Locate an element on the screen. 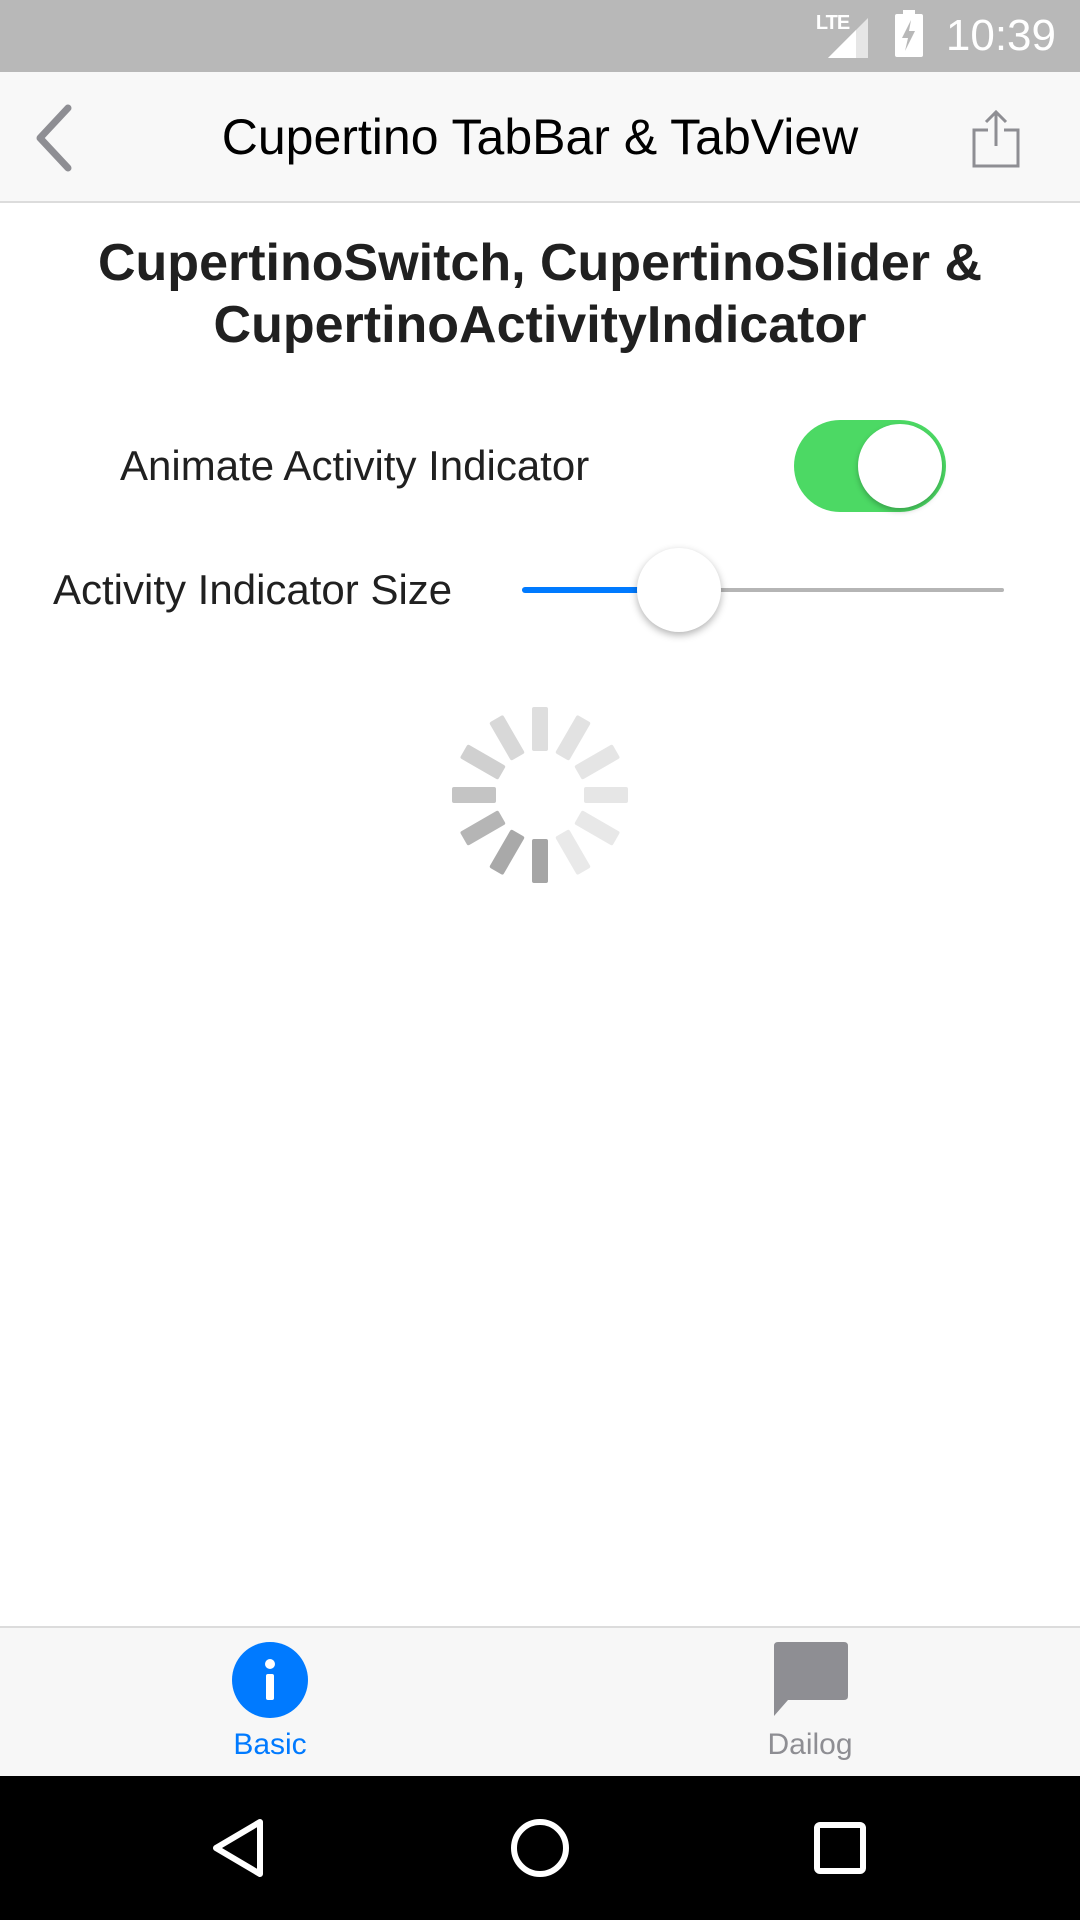 Image resolution: width=1080 pixels, height=1920 pixels. info-icon is located at coordinates (270, 1680).